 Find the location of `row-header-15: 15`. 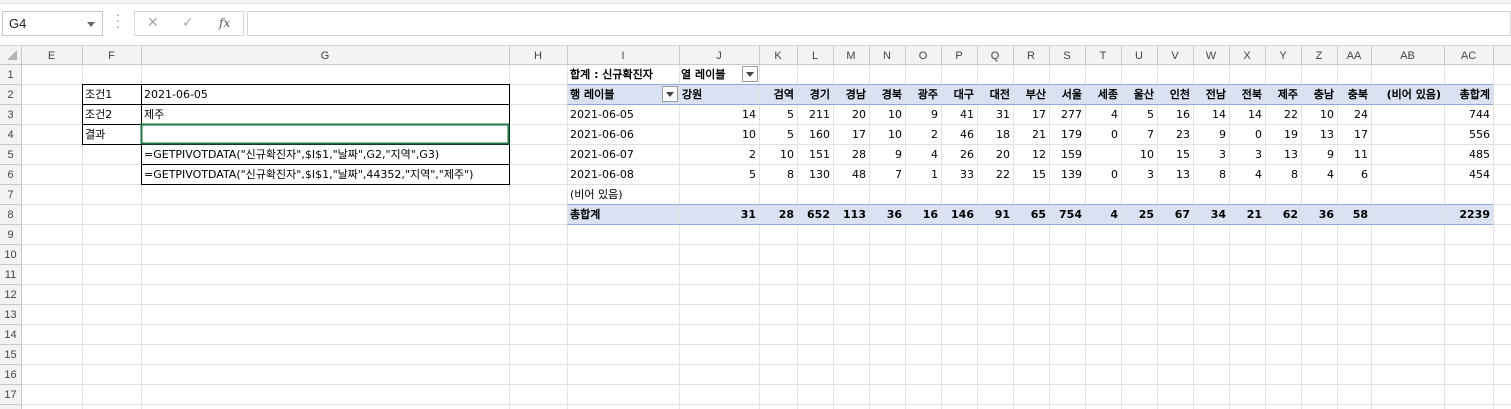

row-header-15: 15 is located at coordinates (10, 355).